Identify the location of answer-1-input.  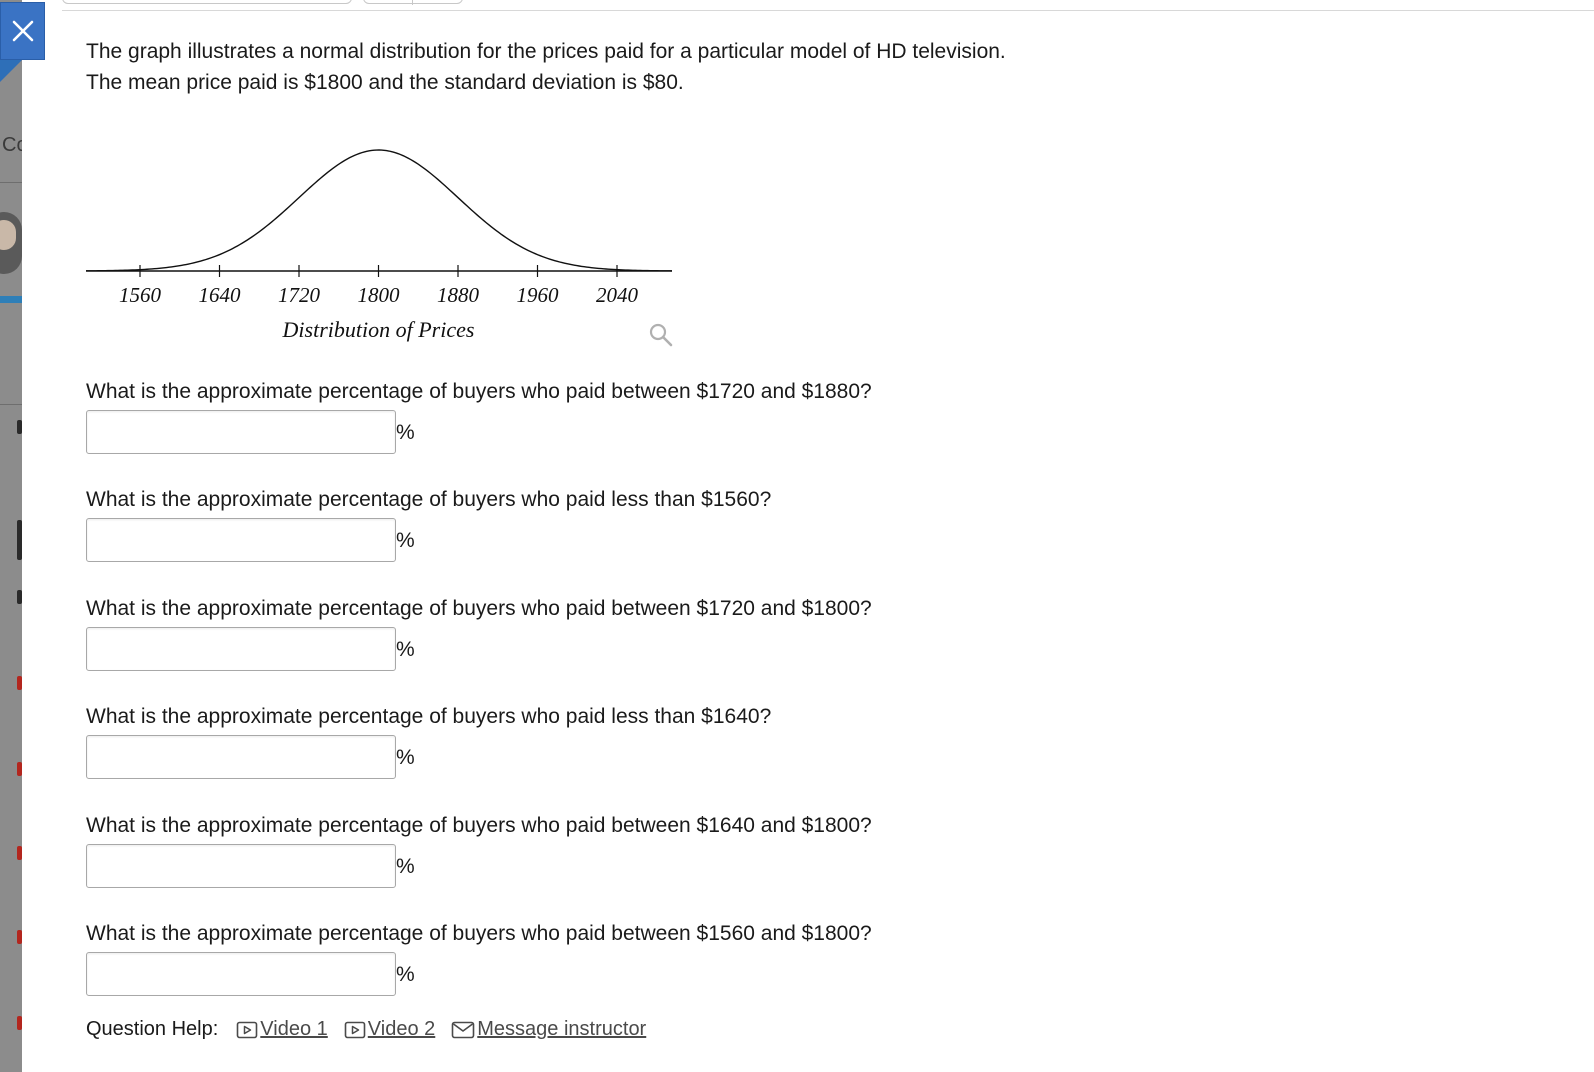
(241, 432).